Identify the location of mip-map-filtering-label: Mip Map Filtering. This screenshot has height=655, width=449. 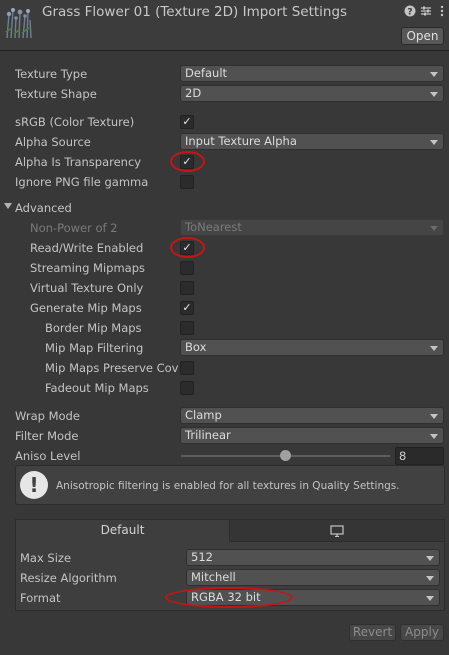
(94, 348).